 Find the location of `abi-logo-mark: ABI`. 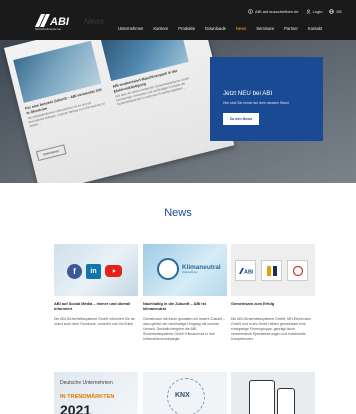

abi-logo-mark: ABI is located at coordinates (52, 20).